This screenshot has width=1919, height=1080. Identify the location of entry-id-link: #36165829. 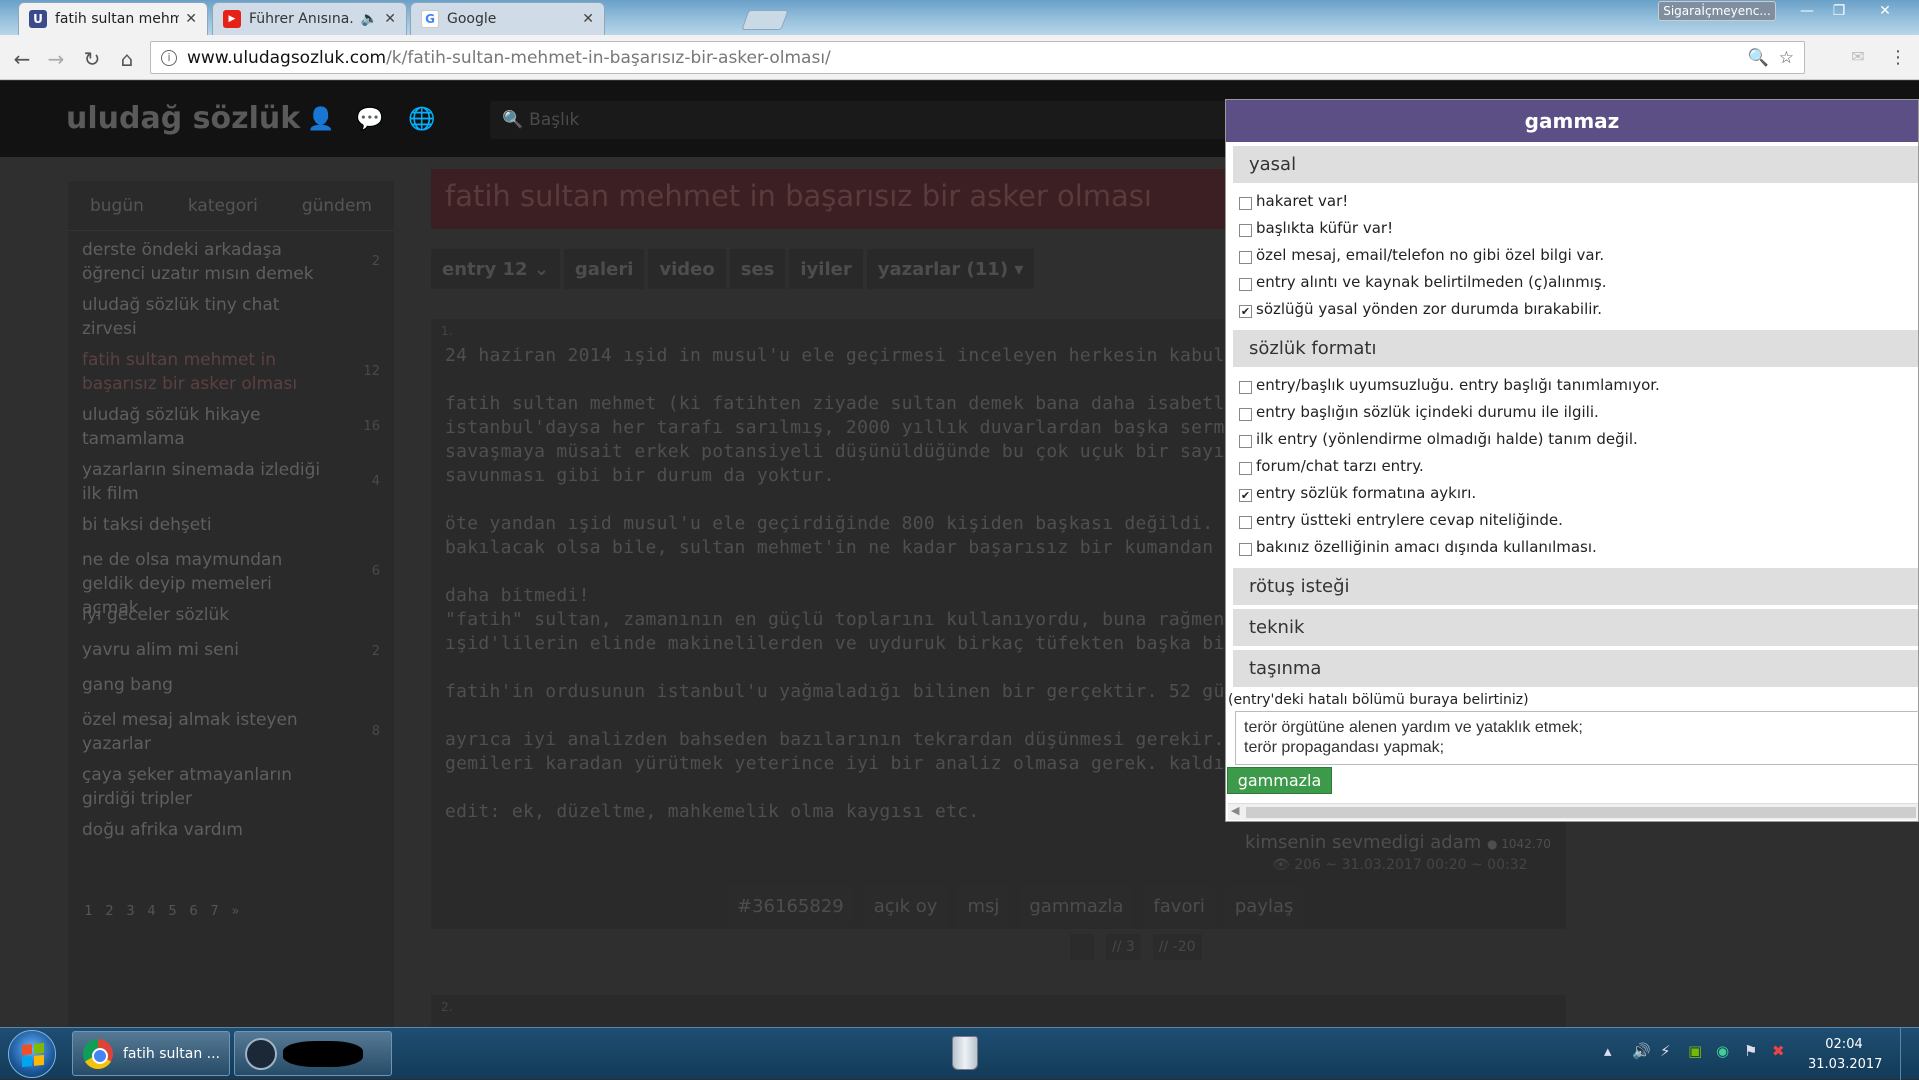
(790, 906).